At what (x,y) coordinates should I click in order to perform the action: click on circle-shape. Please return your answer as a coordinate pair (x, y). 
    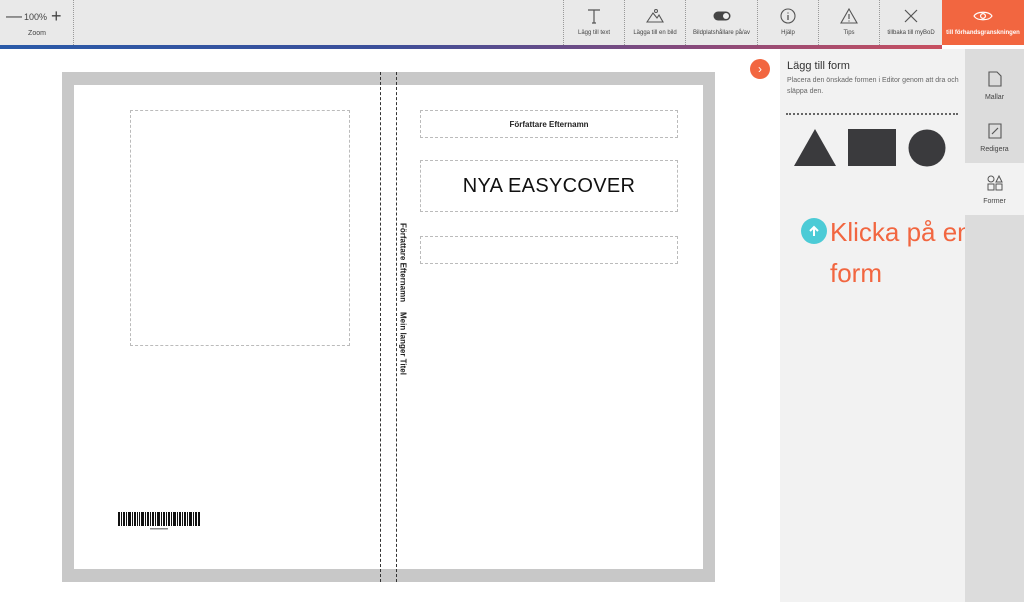
    Looking at the image, I should click on (927, 148).